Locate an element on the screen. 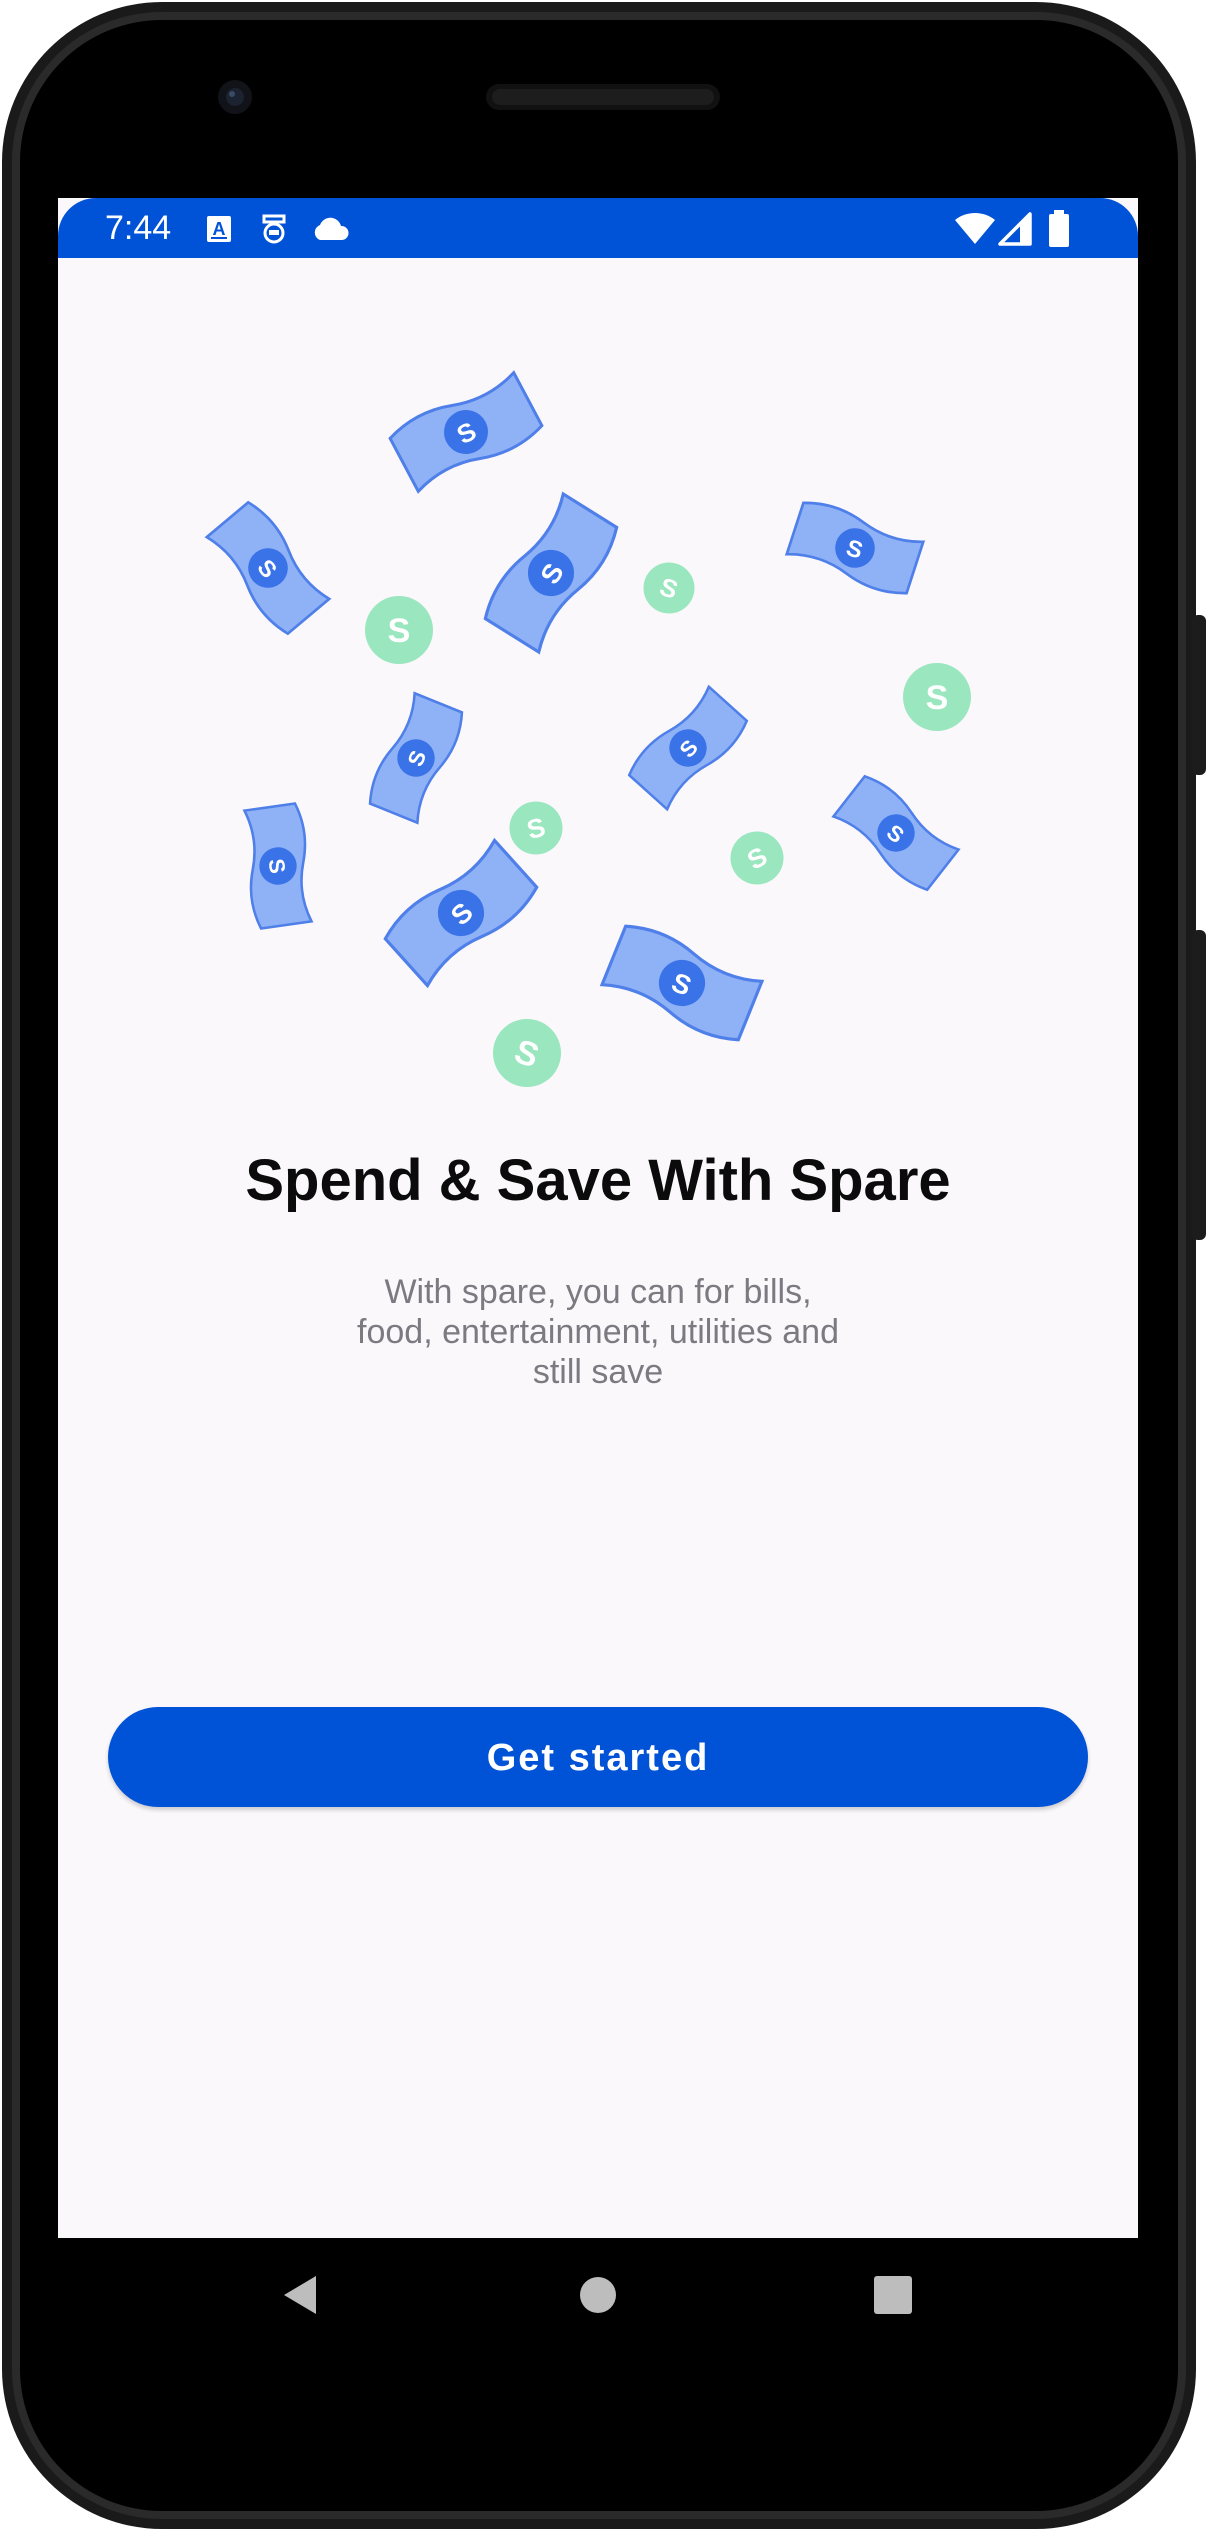 This screenshot has width=1206, height=2533. navigation-bar is located at coordinates (598, 2297).